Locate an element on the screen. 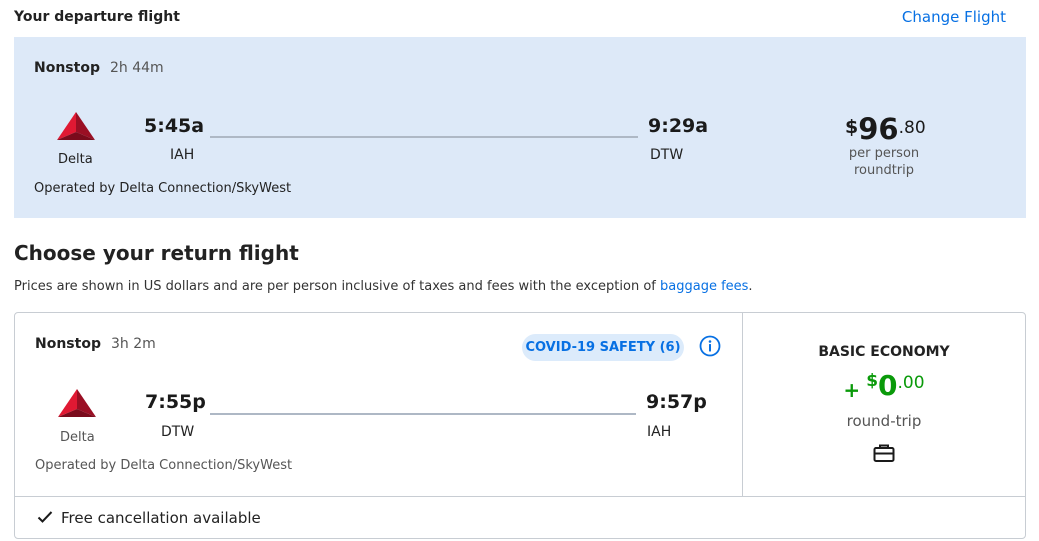  departure-route-line is located at coordinates (424, 137).